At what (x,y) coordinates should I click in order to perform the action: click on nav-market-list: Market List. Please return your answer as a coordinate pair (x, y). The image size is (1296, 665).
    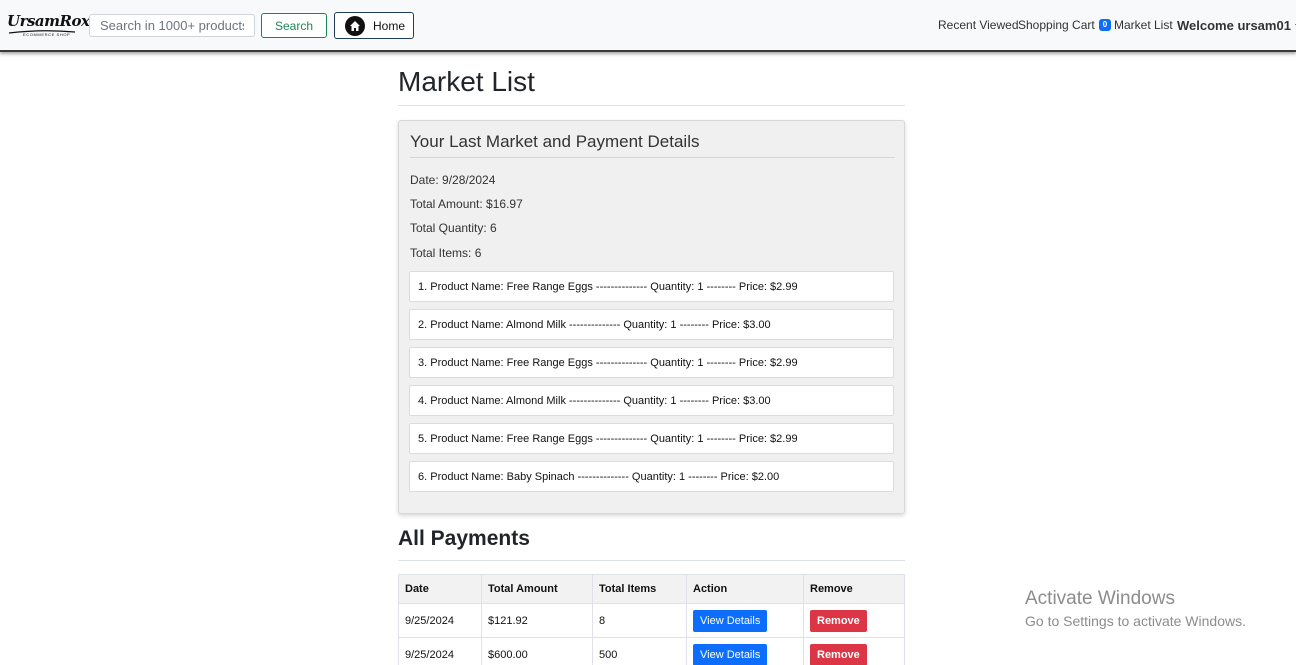
    Looking at the image, I should click on (1143, 25).